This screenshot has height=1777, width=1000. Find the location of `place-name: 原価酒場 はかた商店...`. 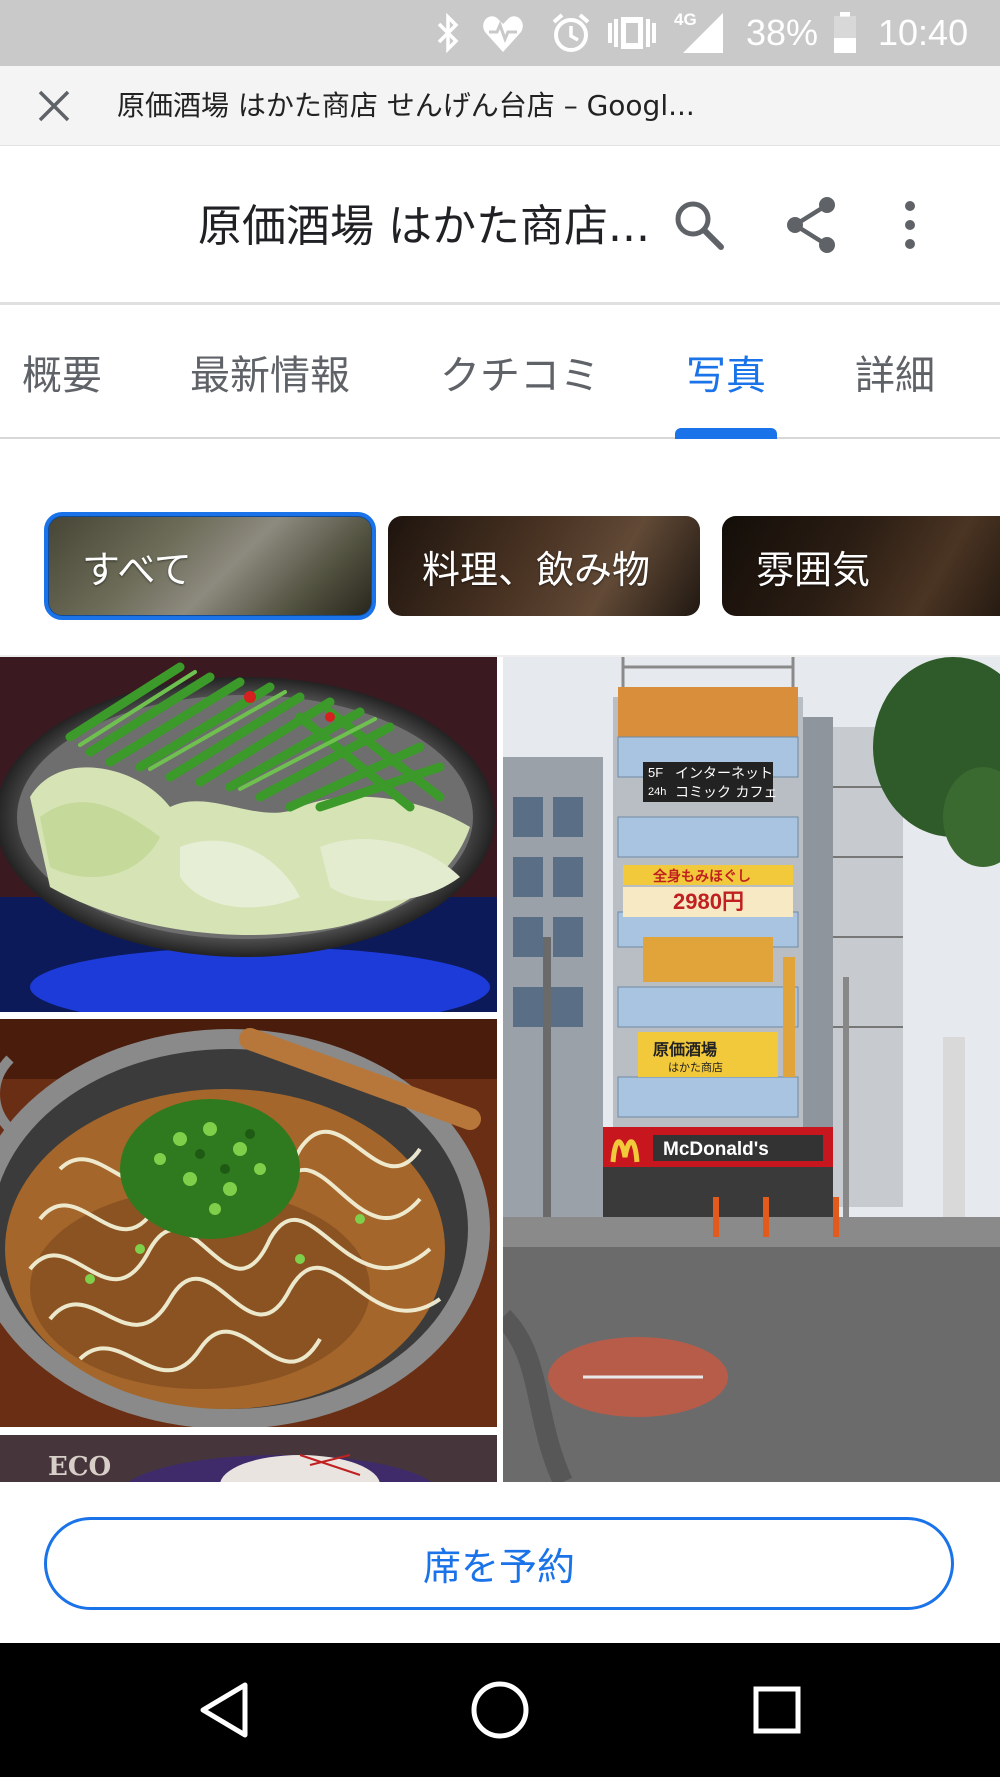

place-name: 原価酒場 はかた商店... is located at coordinates (424, 226).